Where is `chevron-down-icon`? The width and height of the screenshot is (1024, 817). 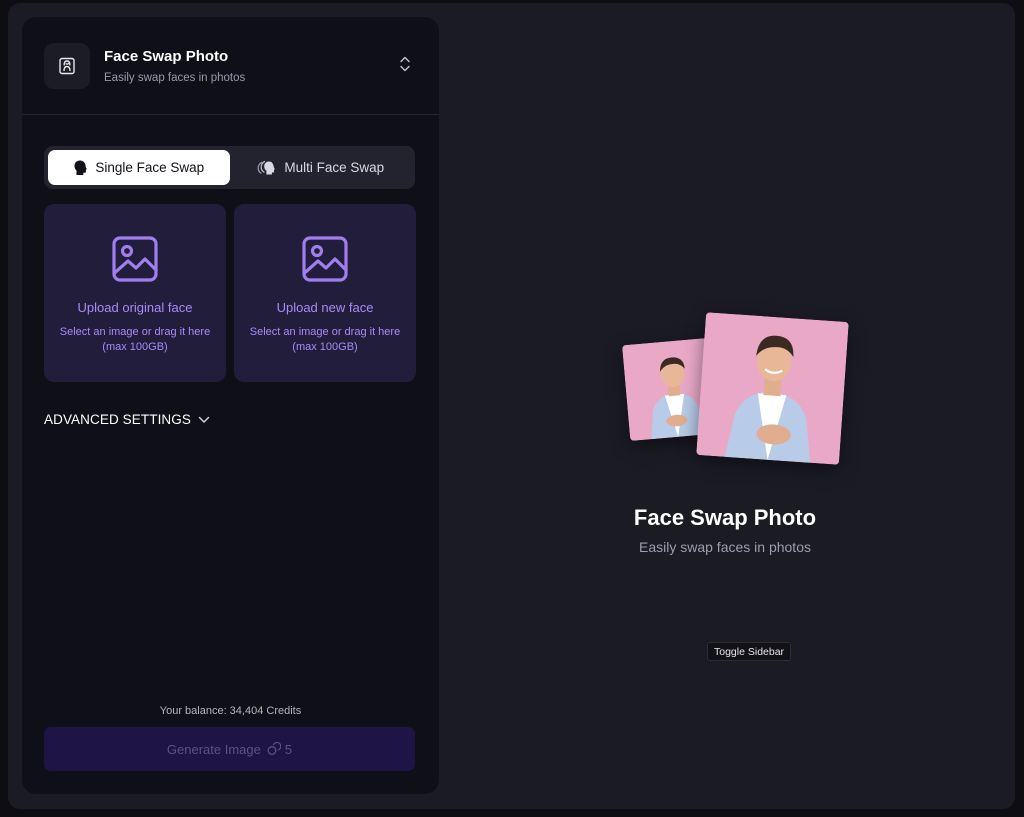 chevron-down-icon is located at coordinates (204, 419).